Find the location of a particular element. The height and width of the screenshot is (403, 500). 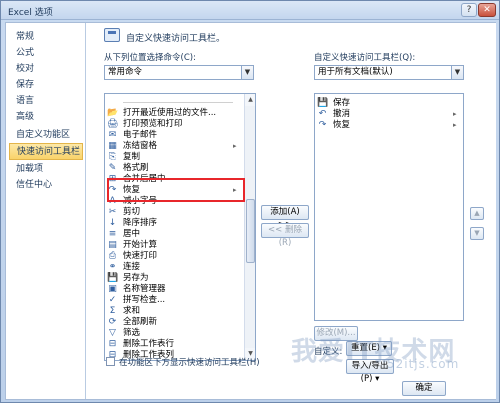

scroll-thumb is located at coordinates (250, 231).